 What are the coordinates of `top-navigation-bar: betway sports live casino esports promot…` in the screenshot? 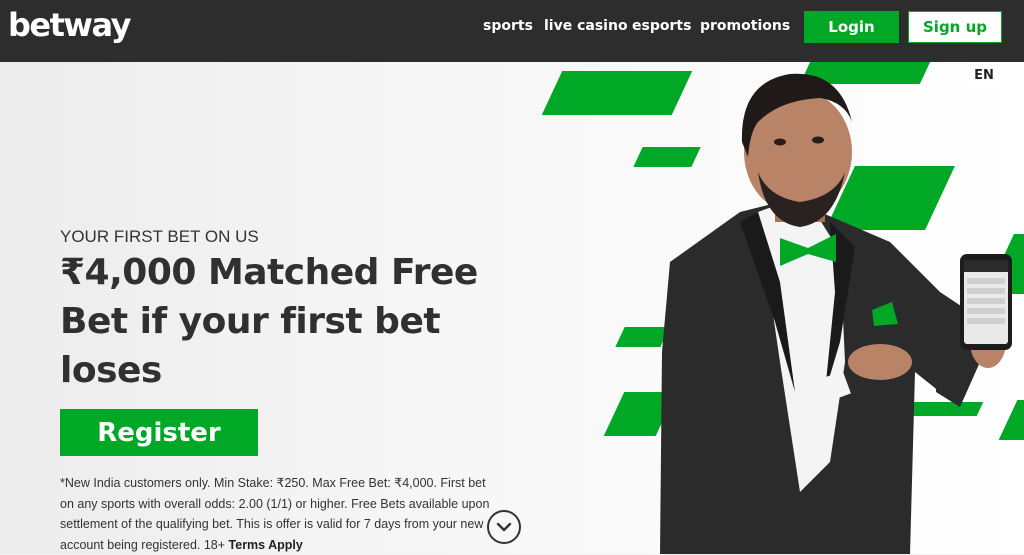 It's located at (512, 31).